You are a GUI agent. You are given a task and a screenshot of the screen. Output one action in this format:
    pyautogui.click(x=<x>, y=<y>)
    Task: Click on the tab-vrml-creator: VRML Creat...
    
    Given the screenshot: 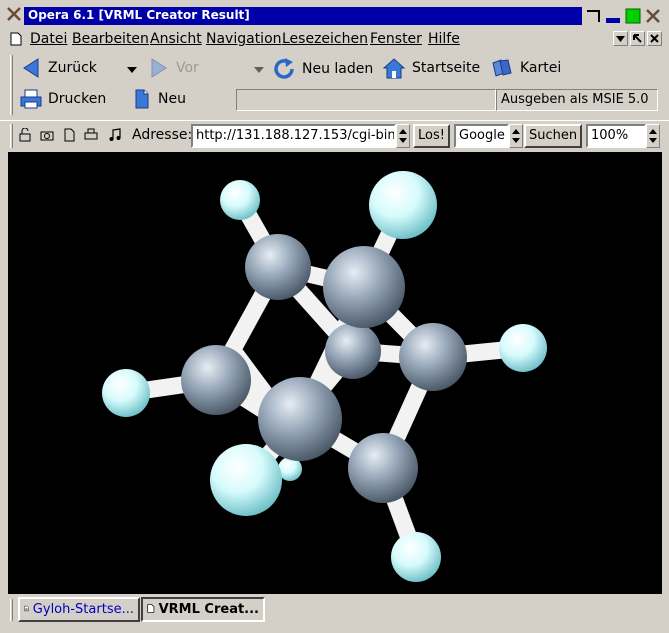 What is the action you would take?
    pyautogui.click(x=203, y=609)
    